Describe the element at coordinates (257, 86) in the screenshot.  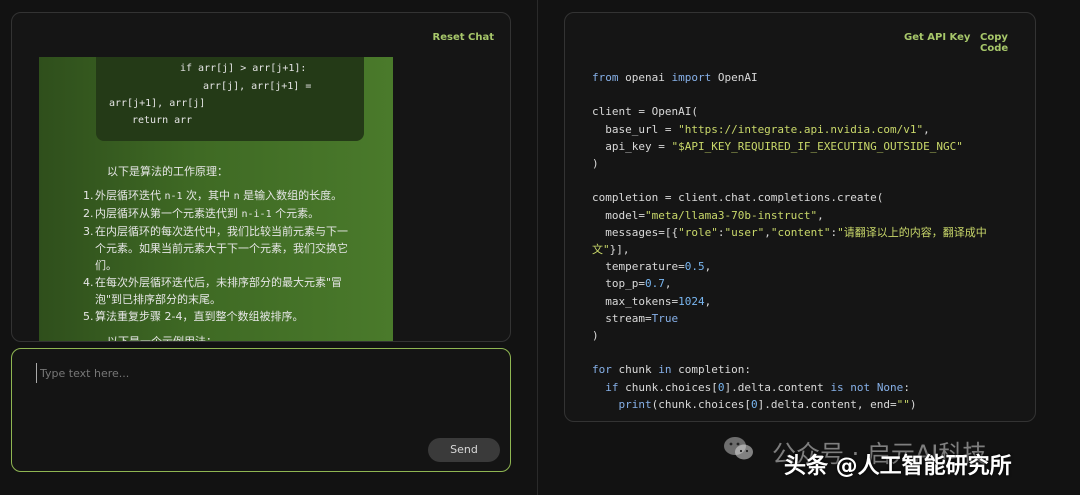
I see `code-line: arr[j], arr[j+1] =` at that location.